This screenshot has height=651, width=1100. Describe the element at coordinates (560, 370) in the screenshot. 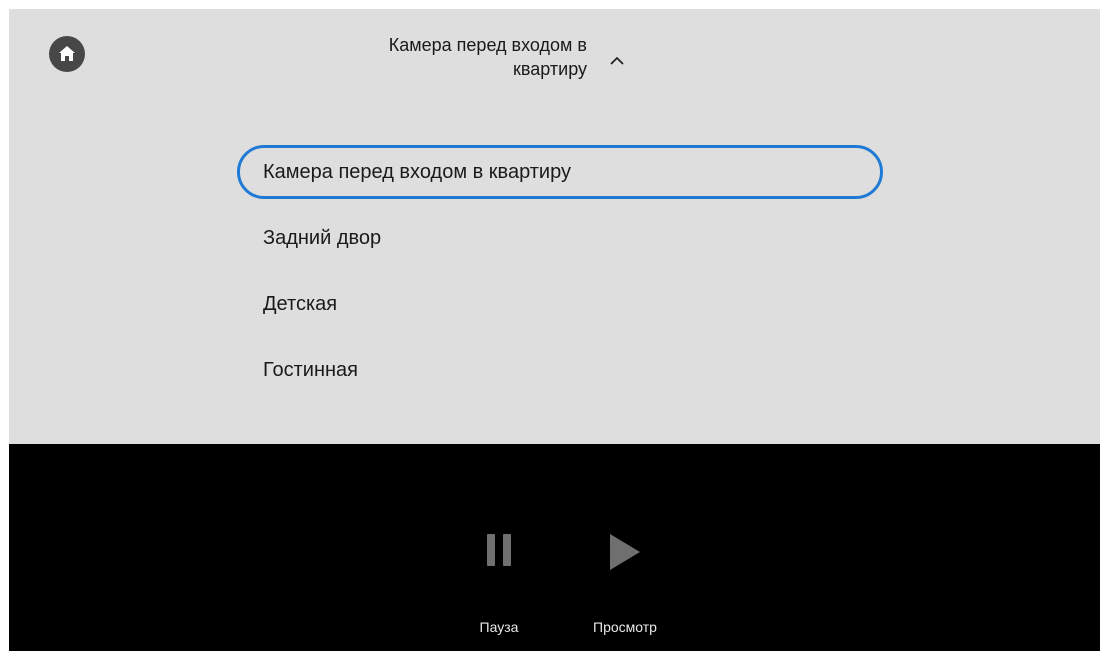

I see `camera-option-living-room: Гостинная` at that location.